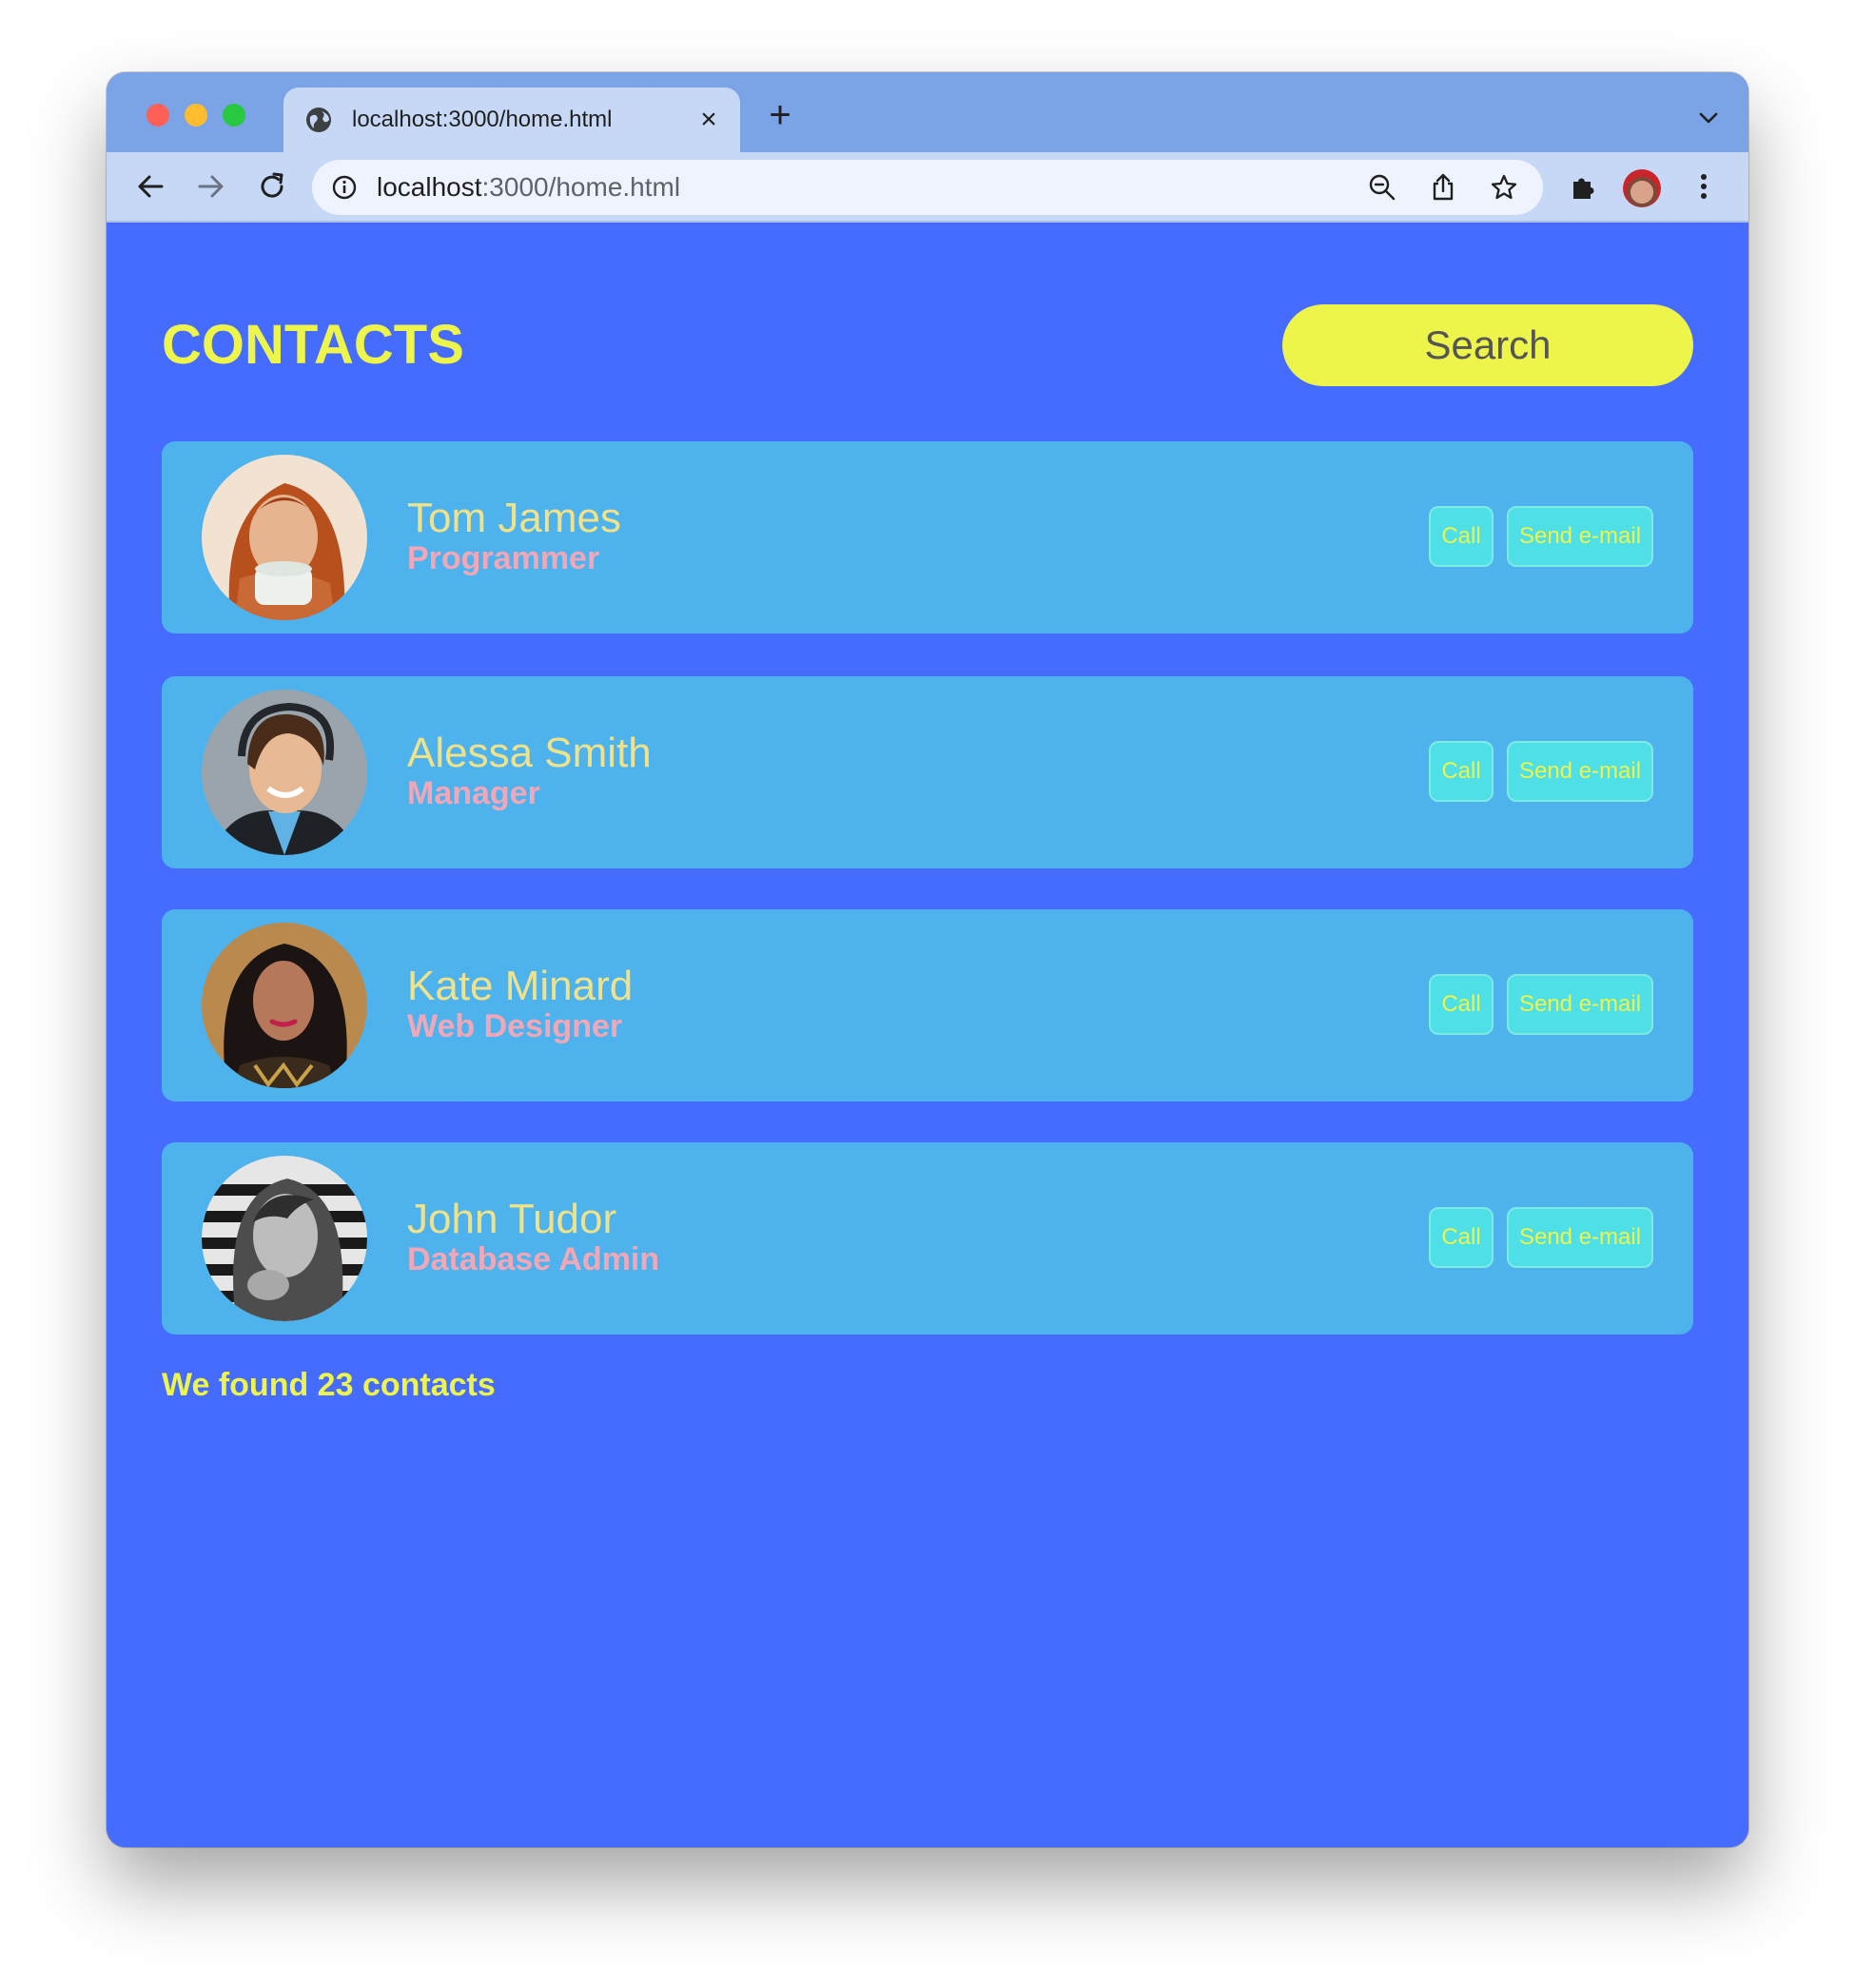  I want to click on contact-name: Kate Minard, so click(520, 986).